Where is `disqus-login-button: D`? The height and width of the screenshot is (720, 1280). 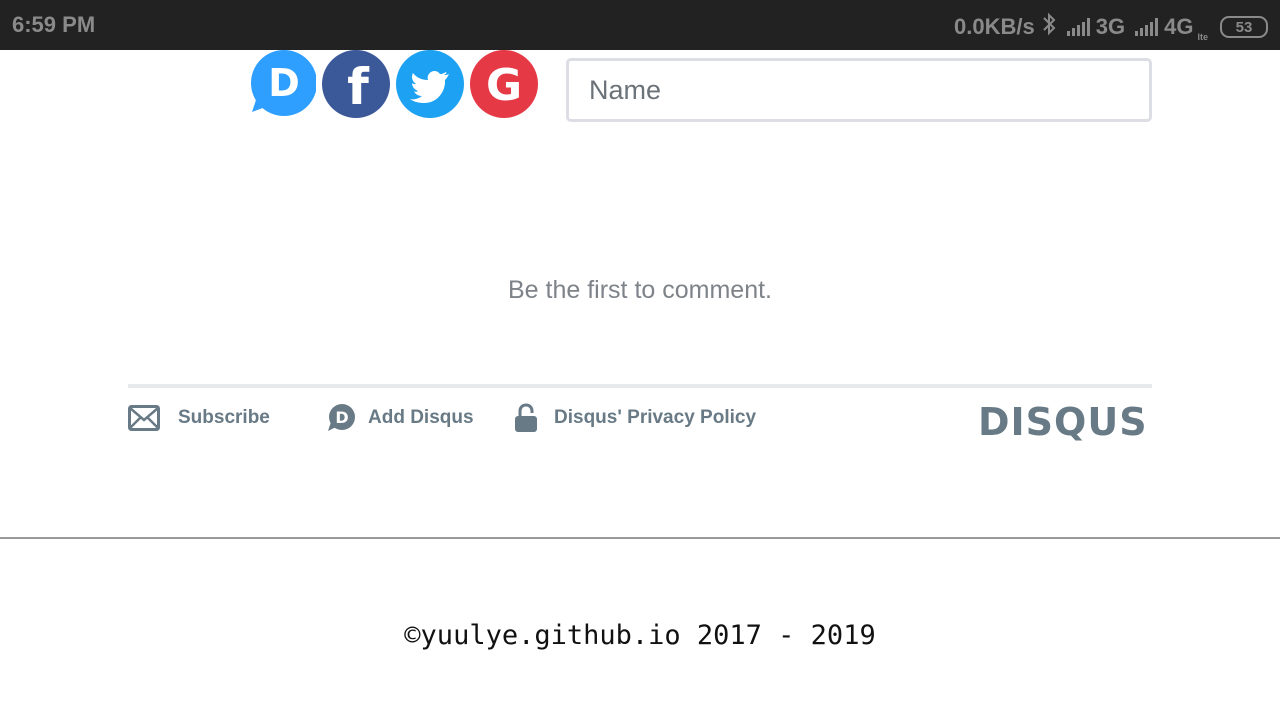
disqus-login-button: D is located at coordinates (282, 84).